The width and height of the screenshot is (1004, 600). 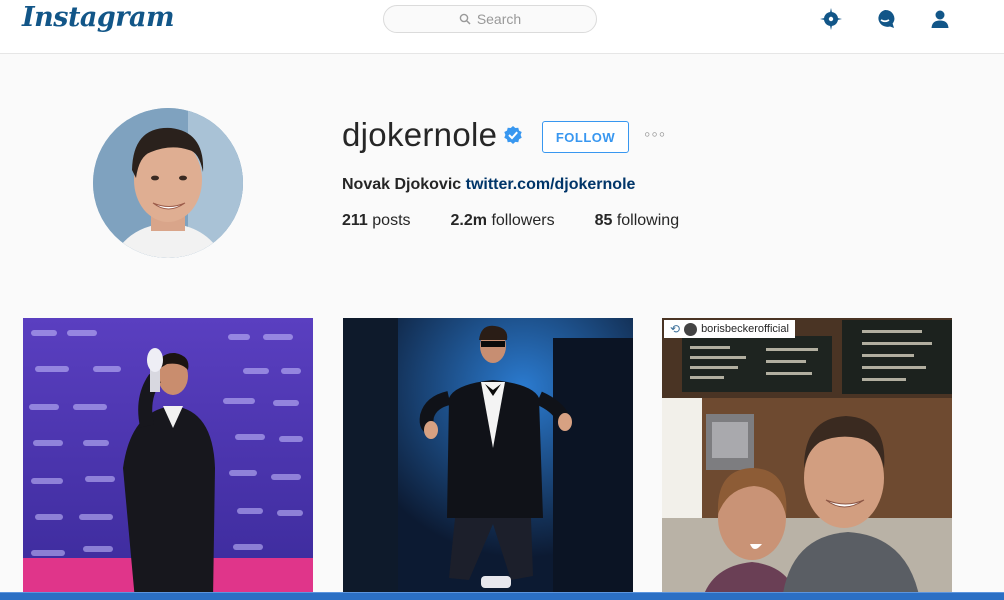 I want to click on more-options-button: ◦◦◦, so click(x=655, y=134).